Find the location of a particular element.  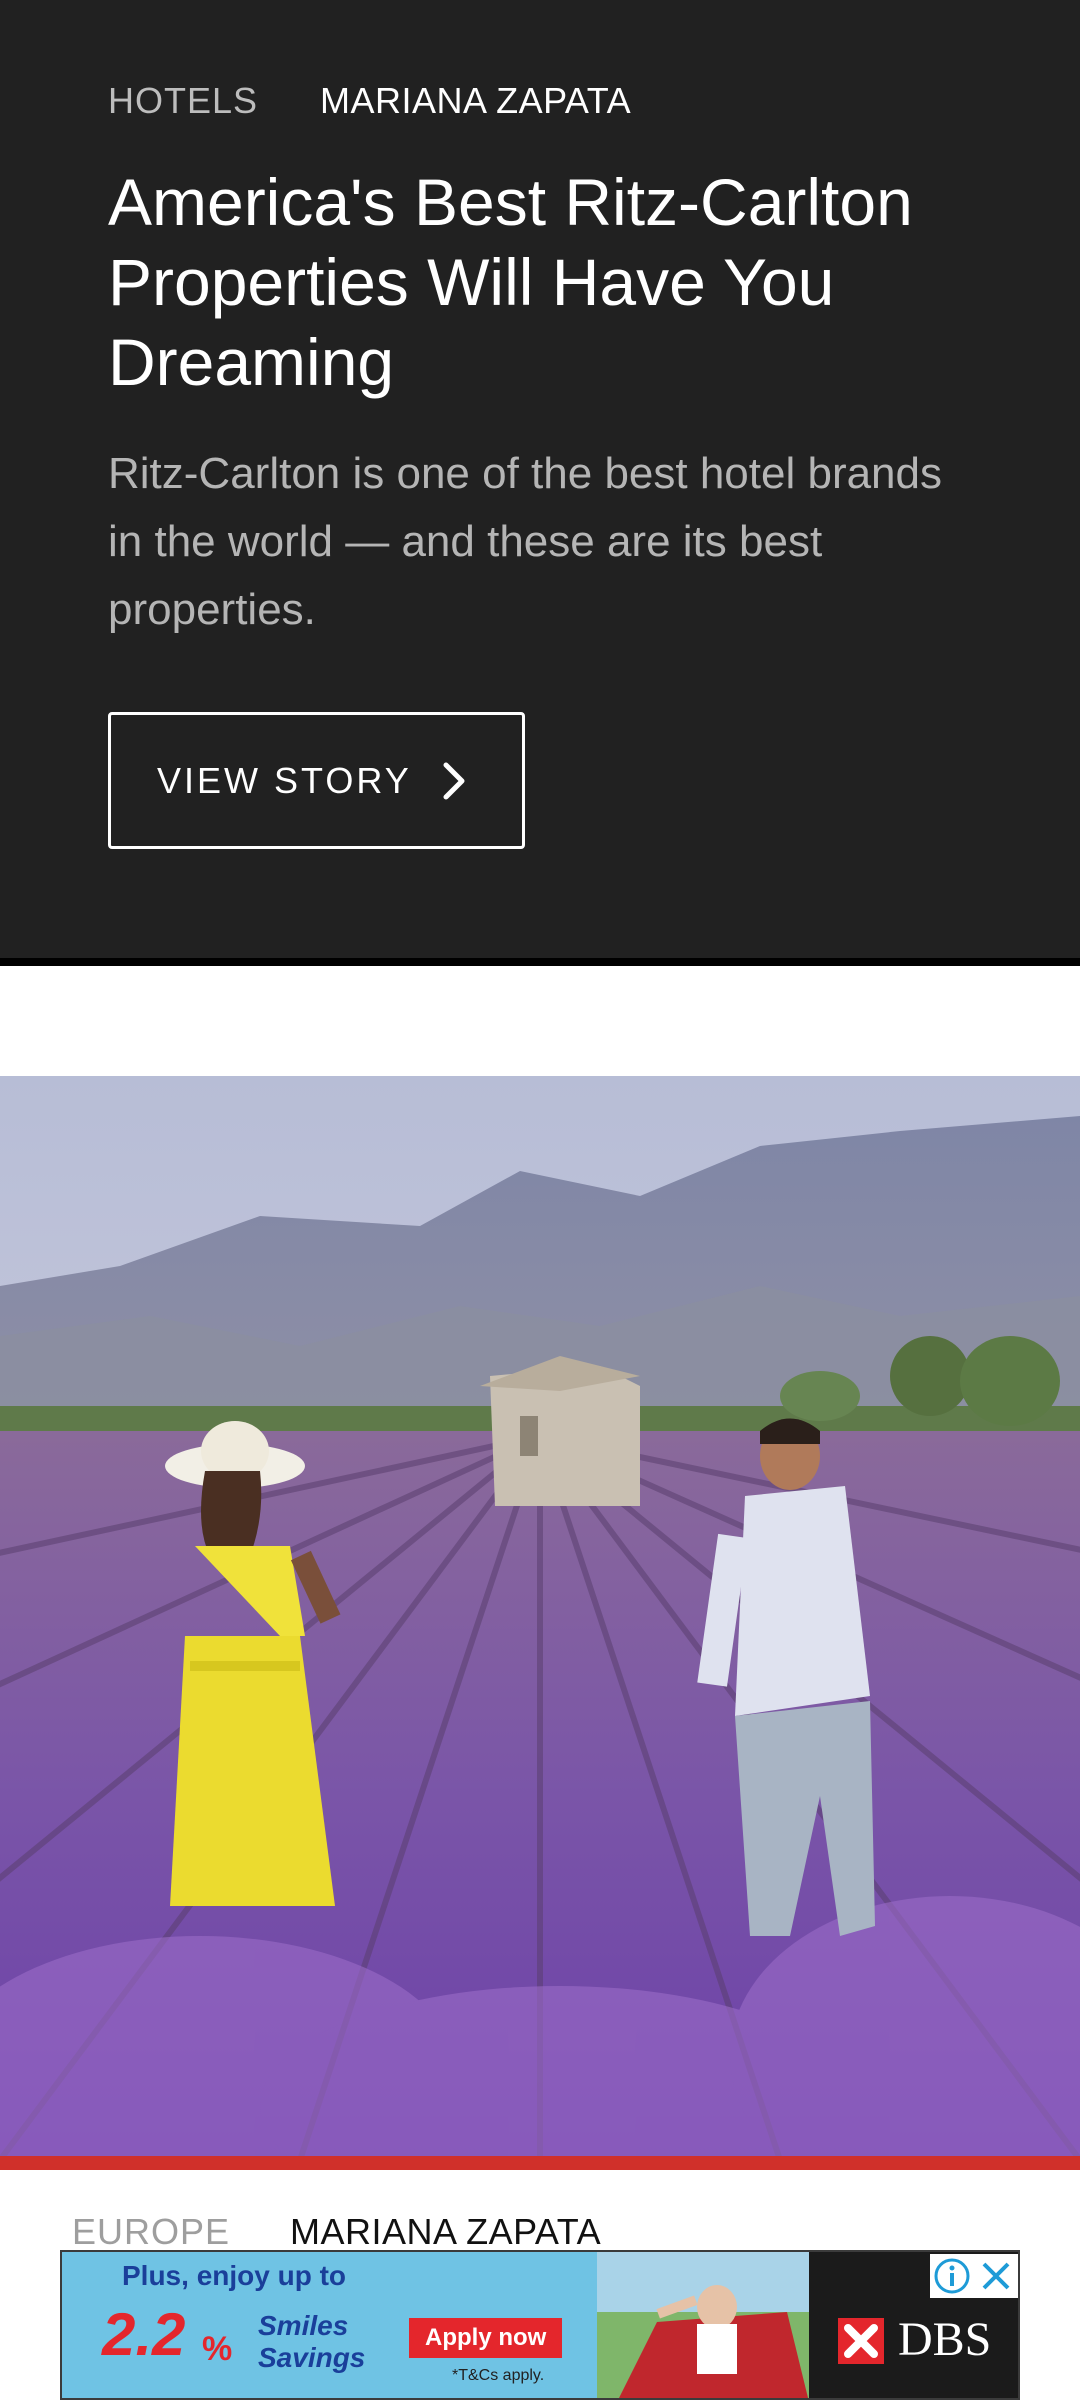

ad-percent-symbol: % is located at coordinates (217, 2349).